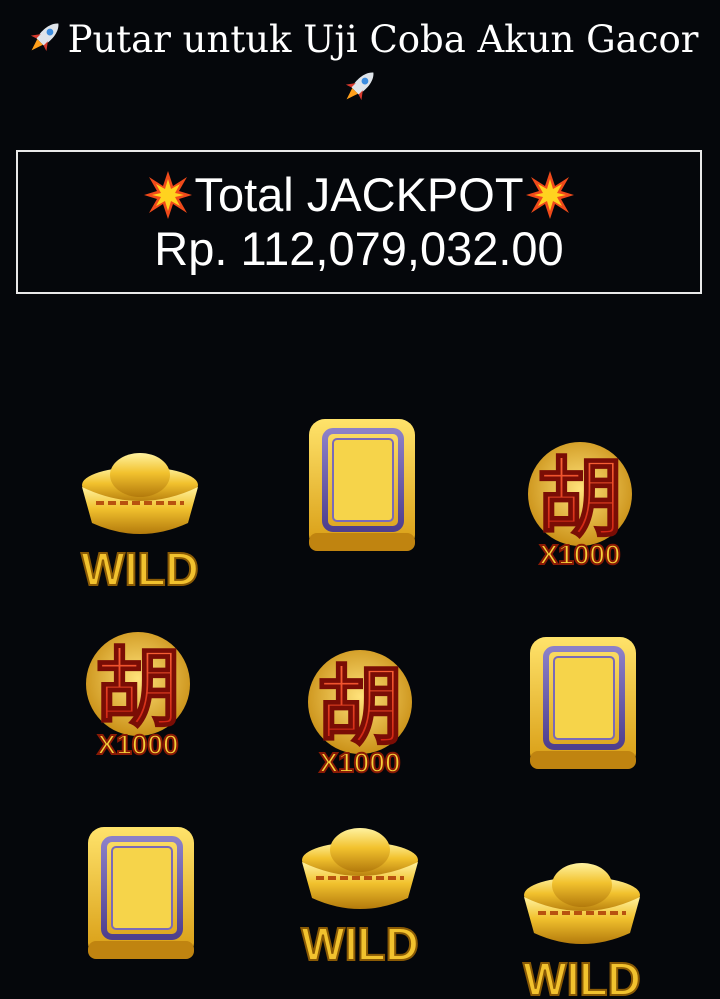 The width and height of the screenshot is (720, 999). I want to click on jackpot-title: Total JACKPOT, so click(359, 194).